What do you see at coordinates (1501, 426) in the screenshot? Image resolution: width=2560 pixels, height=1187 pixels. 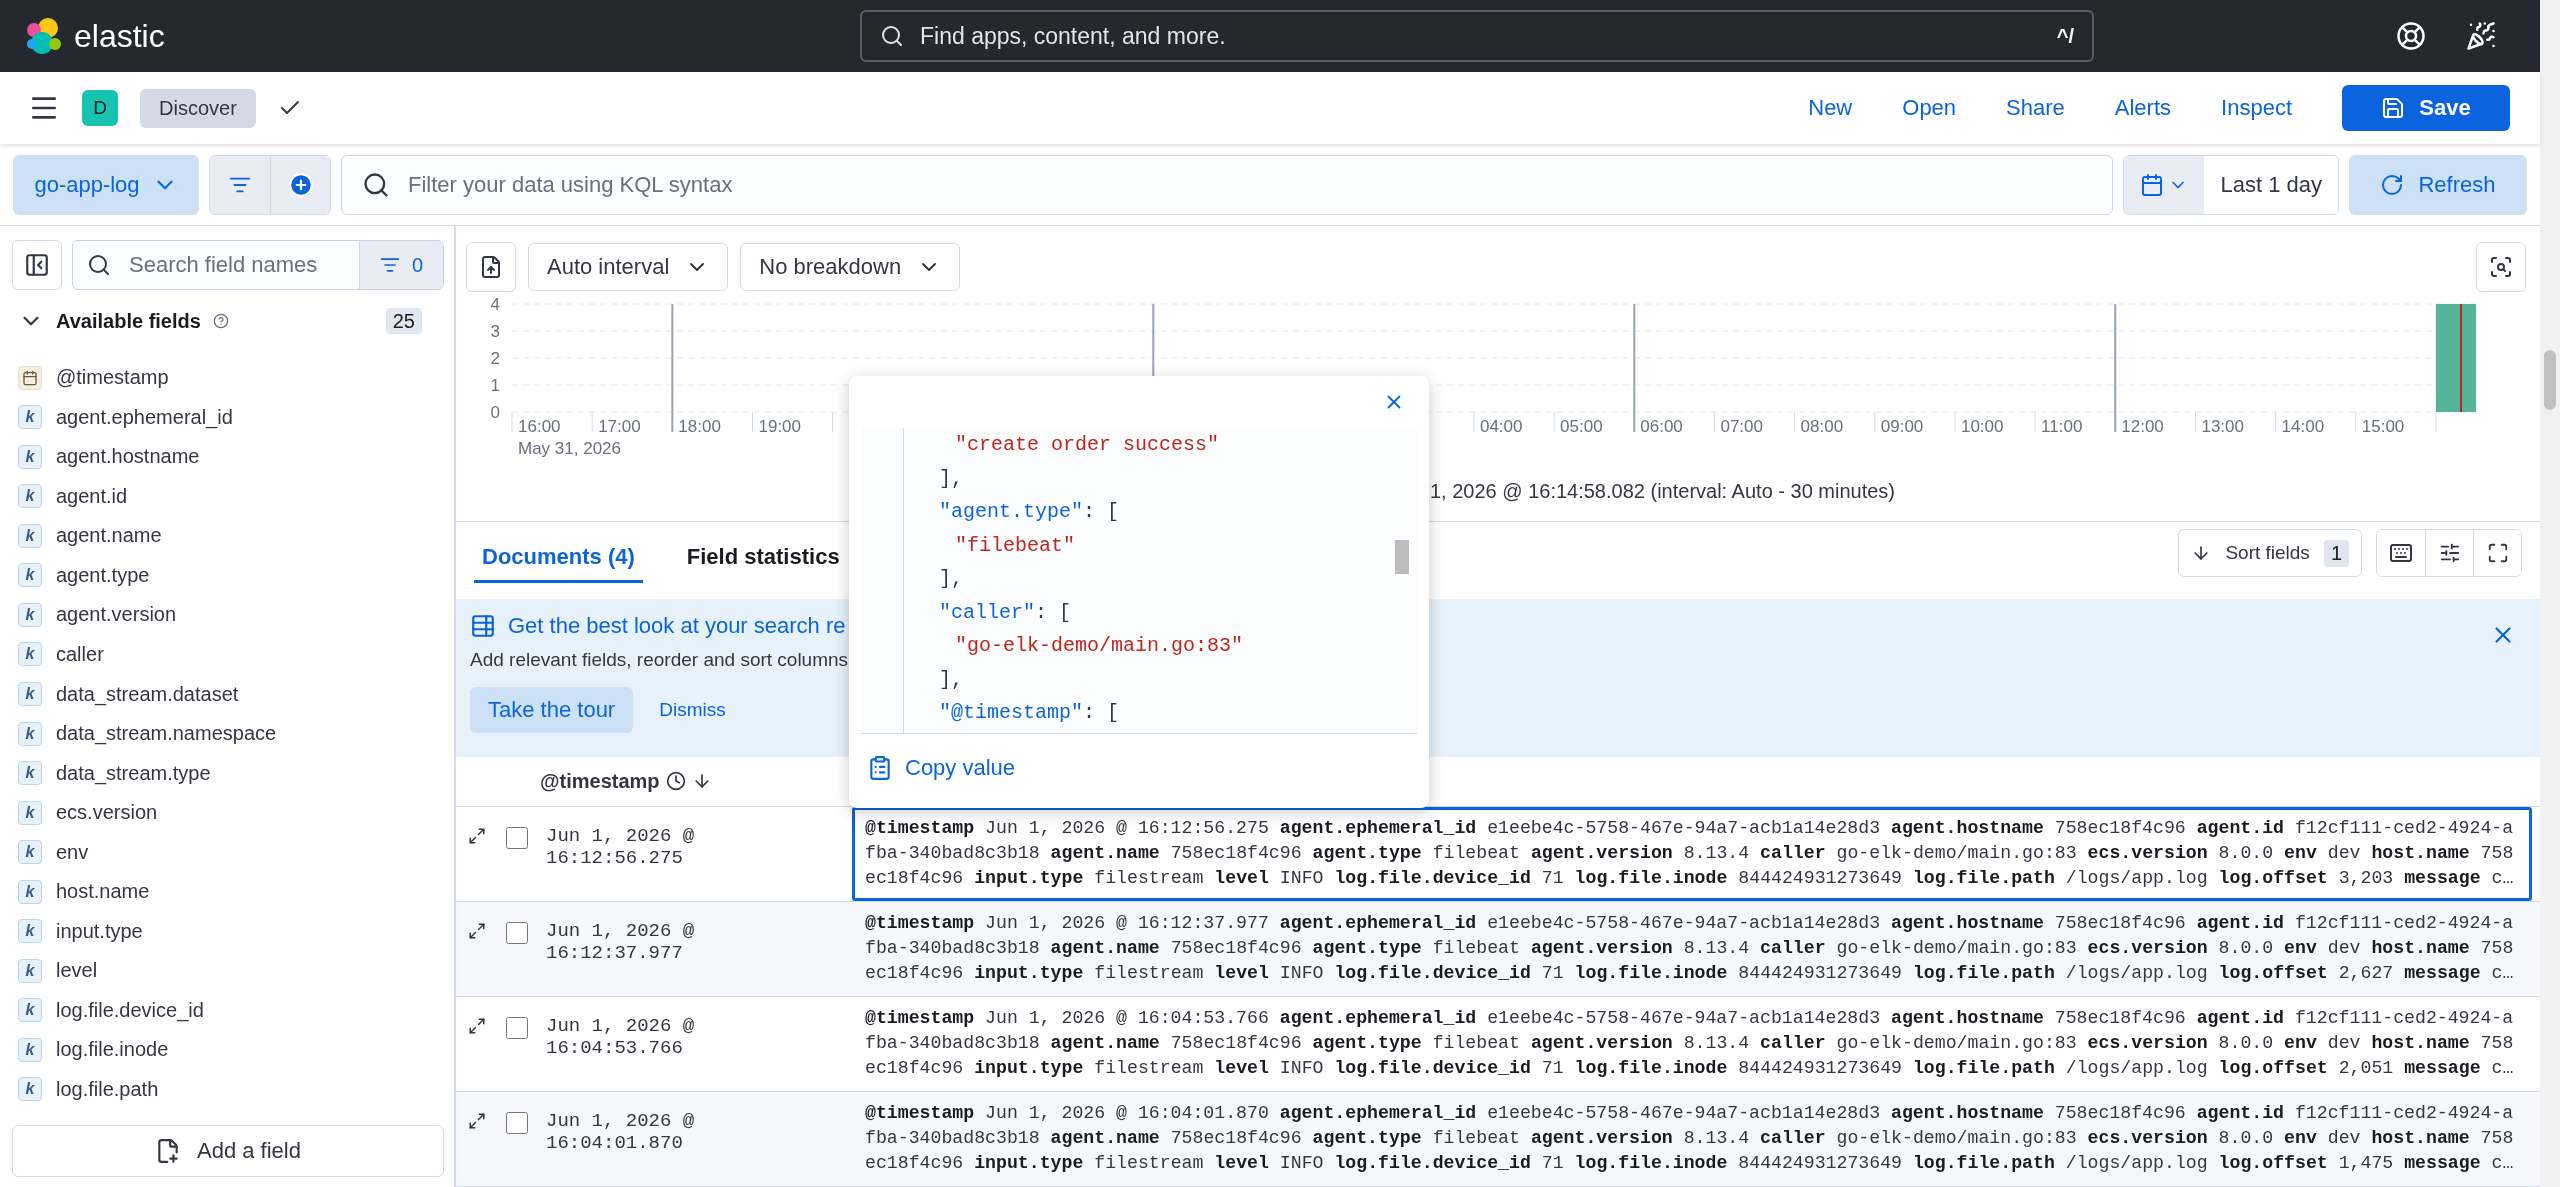 I see `x-tick-label: 04:00` at bounding box center [1501, 426].